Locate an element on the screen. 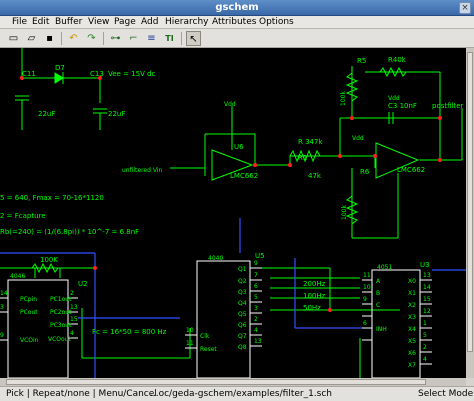 Image resolution: width=474 pixels, height=401 pixels. add-text-icon: TI is located at coordinates (169, 38).